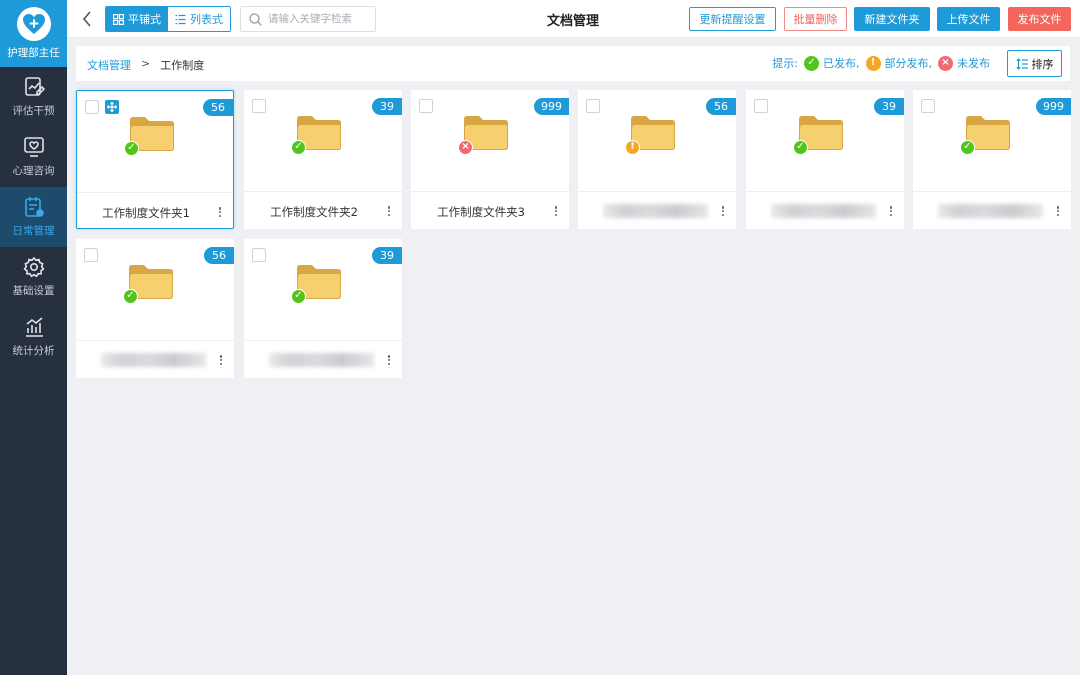  What do you see at coordinates (490, 159) in the screenshot?
I see `folder-card: 999 × 工作制度文件夹3` at bounding box center [490, 159].